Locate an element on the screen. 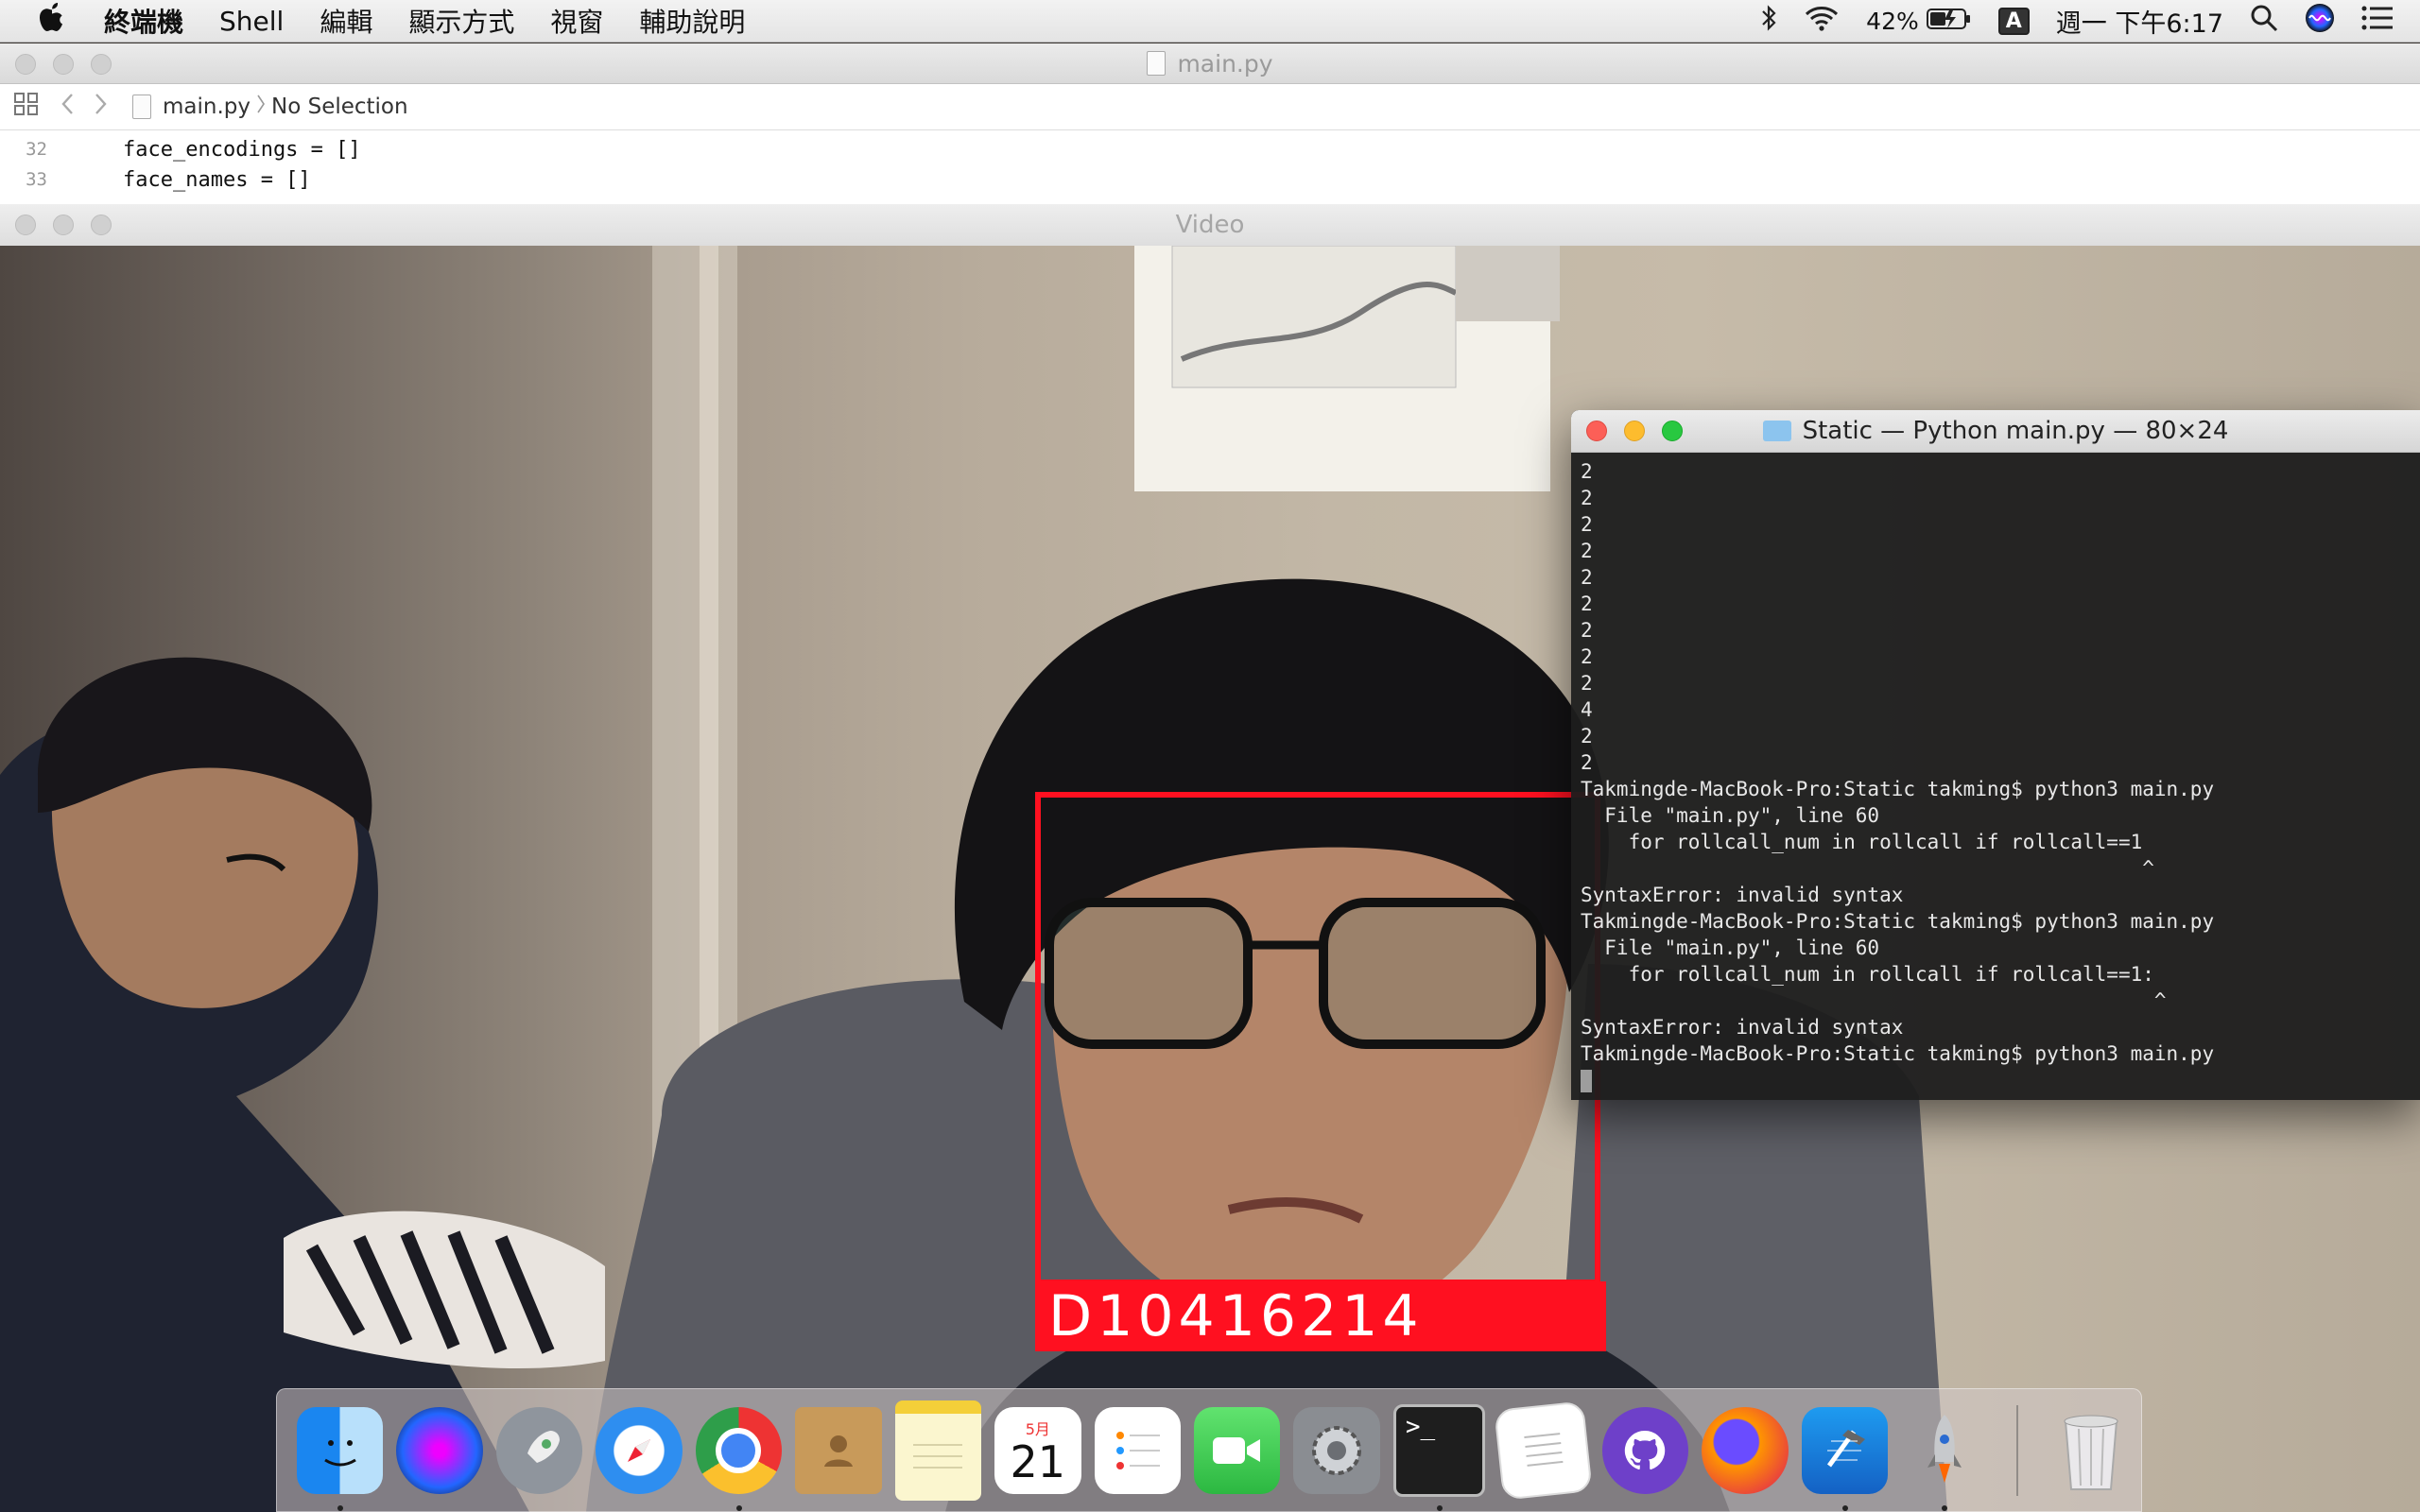  textedit-icon is located at coordinates (1544, 1450).